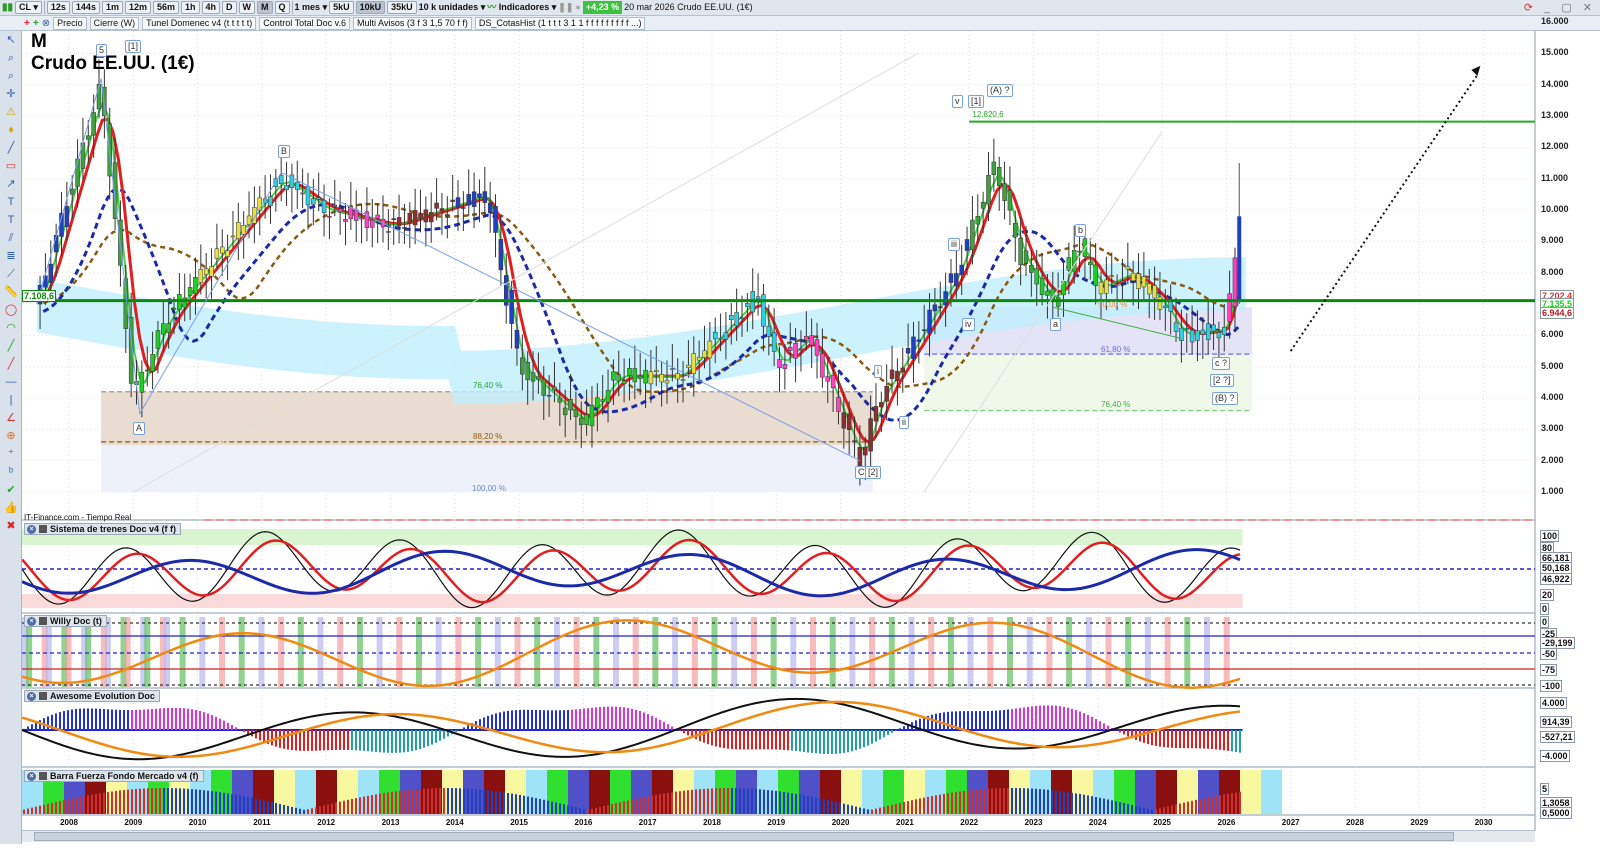  I want to click on thumb-up-icon: 👍, so click(11, 508).